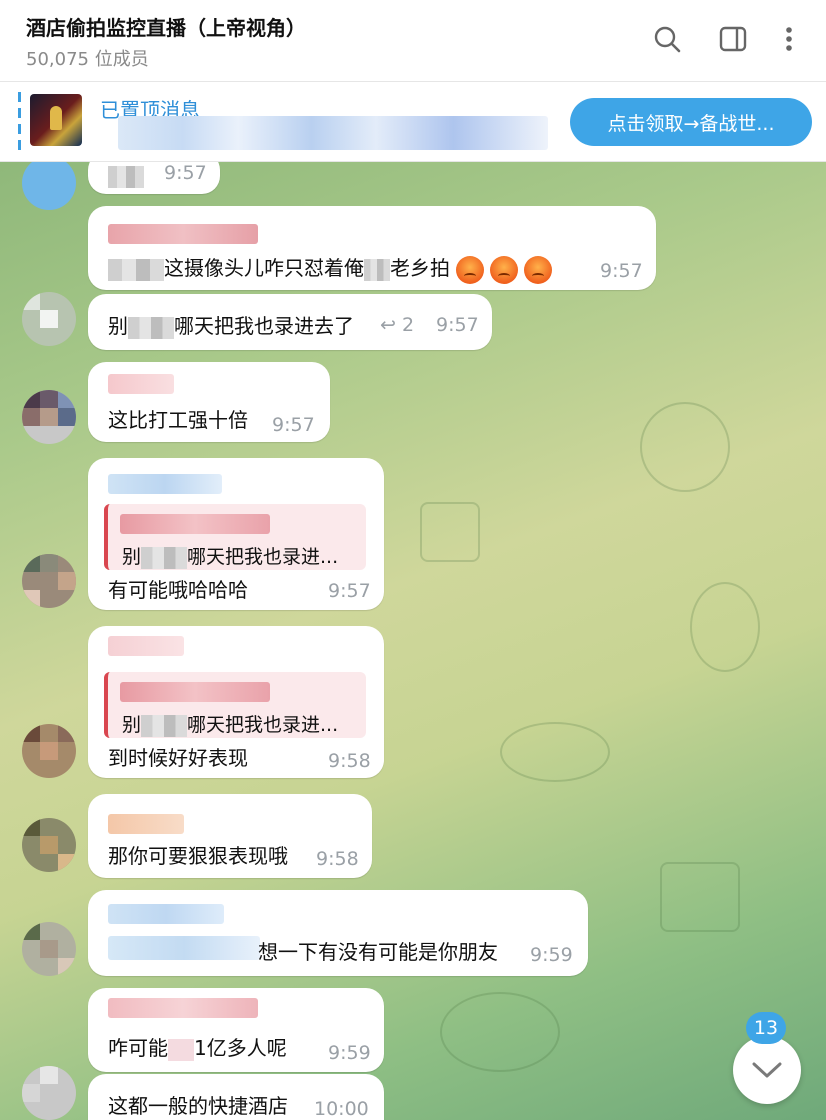 This screenshot has height=1120, width=826. I want to click on message-text: 那你可要狠狠表现哦, so click(198, 856).